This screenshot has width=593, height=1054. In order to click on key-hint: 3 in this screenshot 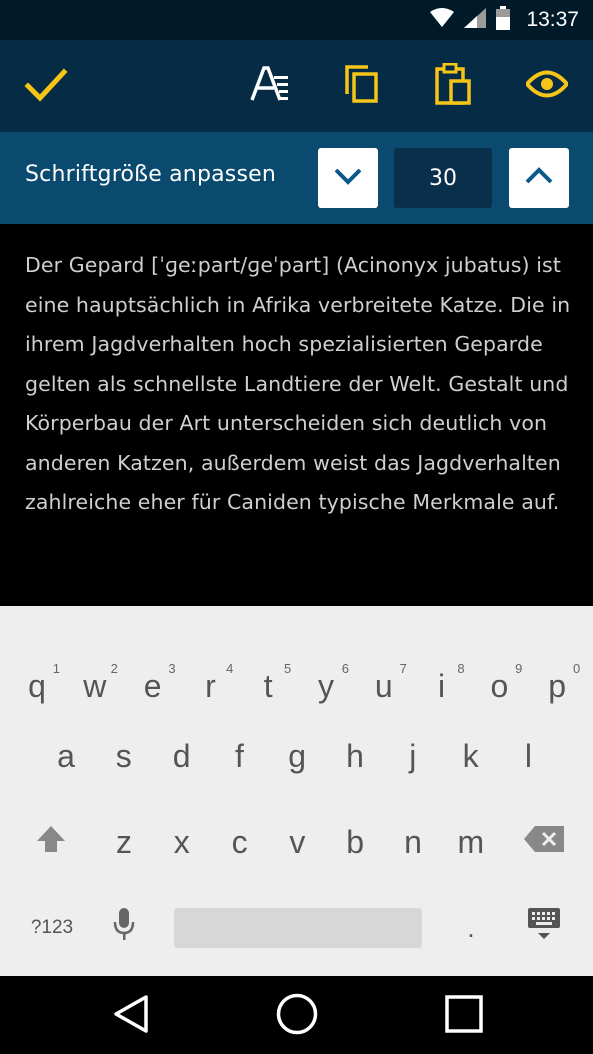, I will do `click(172, 668)`.